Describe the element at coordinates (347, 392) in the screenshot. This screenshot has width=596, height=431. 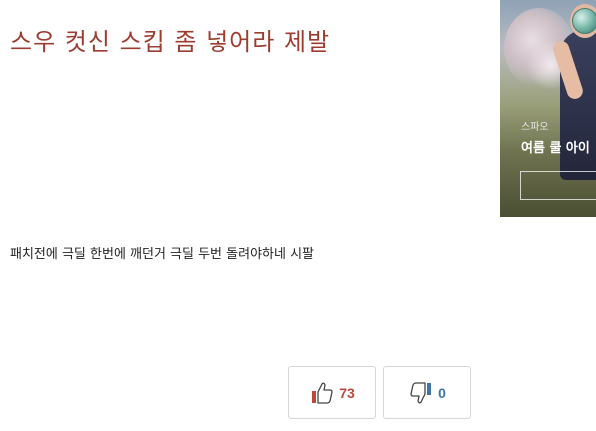
I see `upvote-count: 73` at that location.